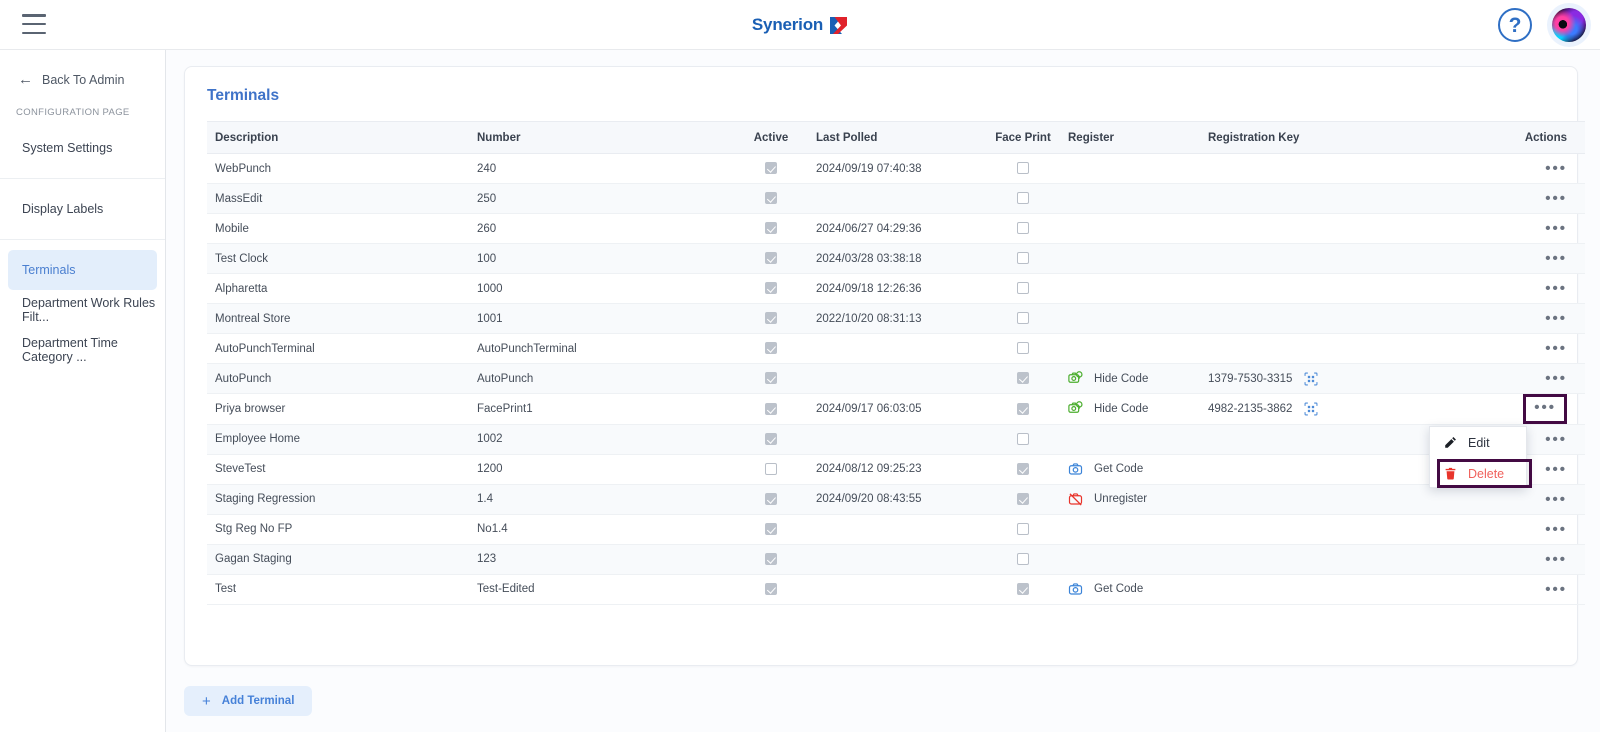  Describe the element at coordinates (1075, 499) in the screenshot. I see `camera-off-red-icon` at that location.